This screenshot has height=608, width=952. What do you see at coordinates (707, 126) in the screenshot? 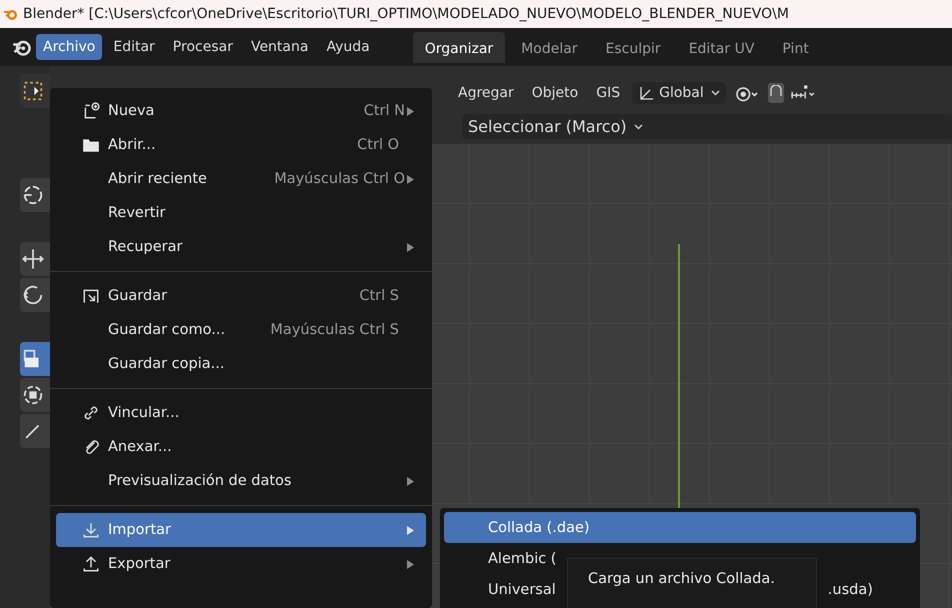
I see `select-mode-dropdown: Seleccionar (Marco)` at bounding box center [707, 126].